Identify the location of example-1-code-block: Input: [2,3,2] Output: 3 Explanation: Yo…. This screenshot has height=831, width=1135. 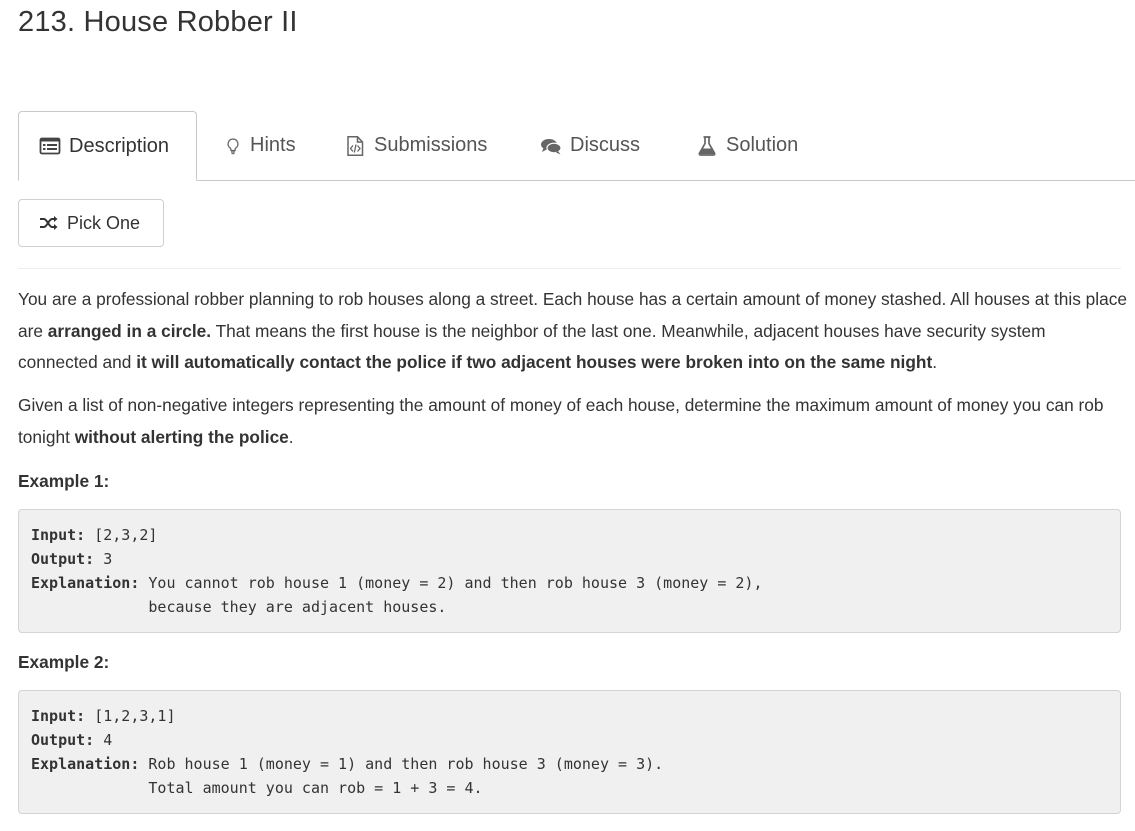
(569, 571).